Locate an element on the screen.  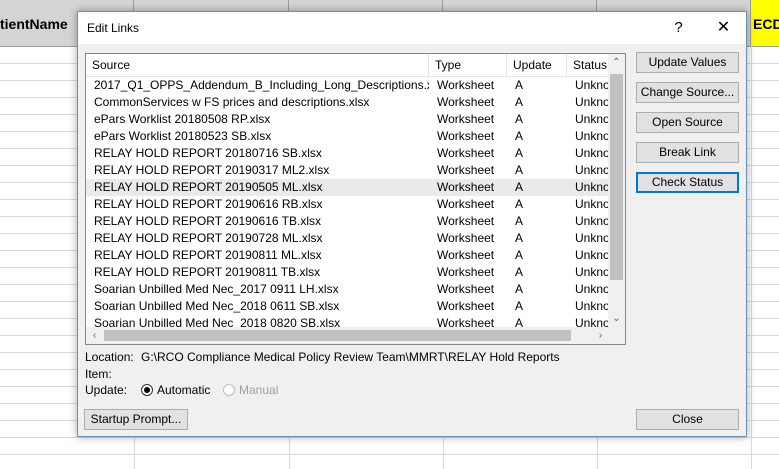
cell-source: RELAY HOLD REPORT 20190811 ML.xlsx is located at coordinates (208, 255).